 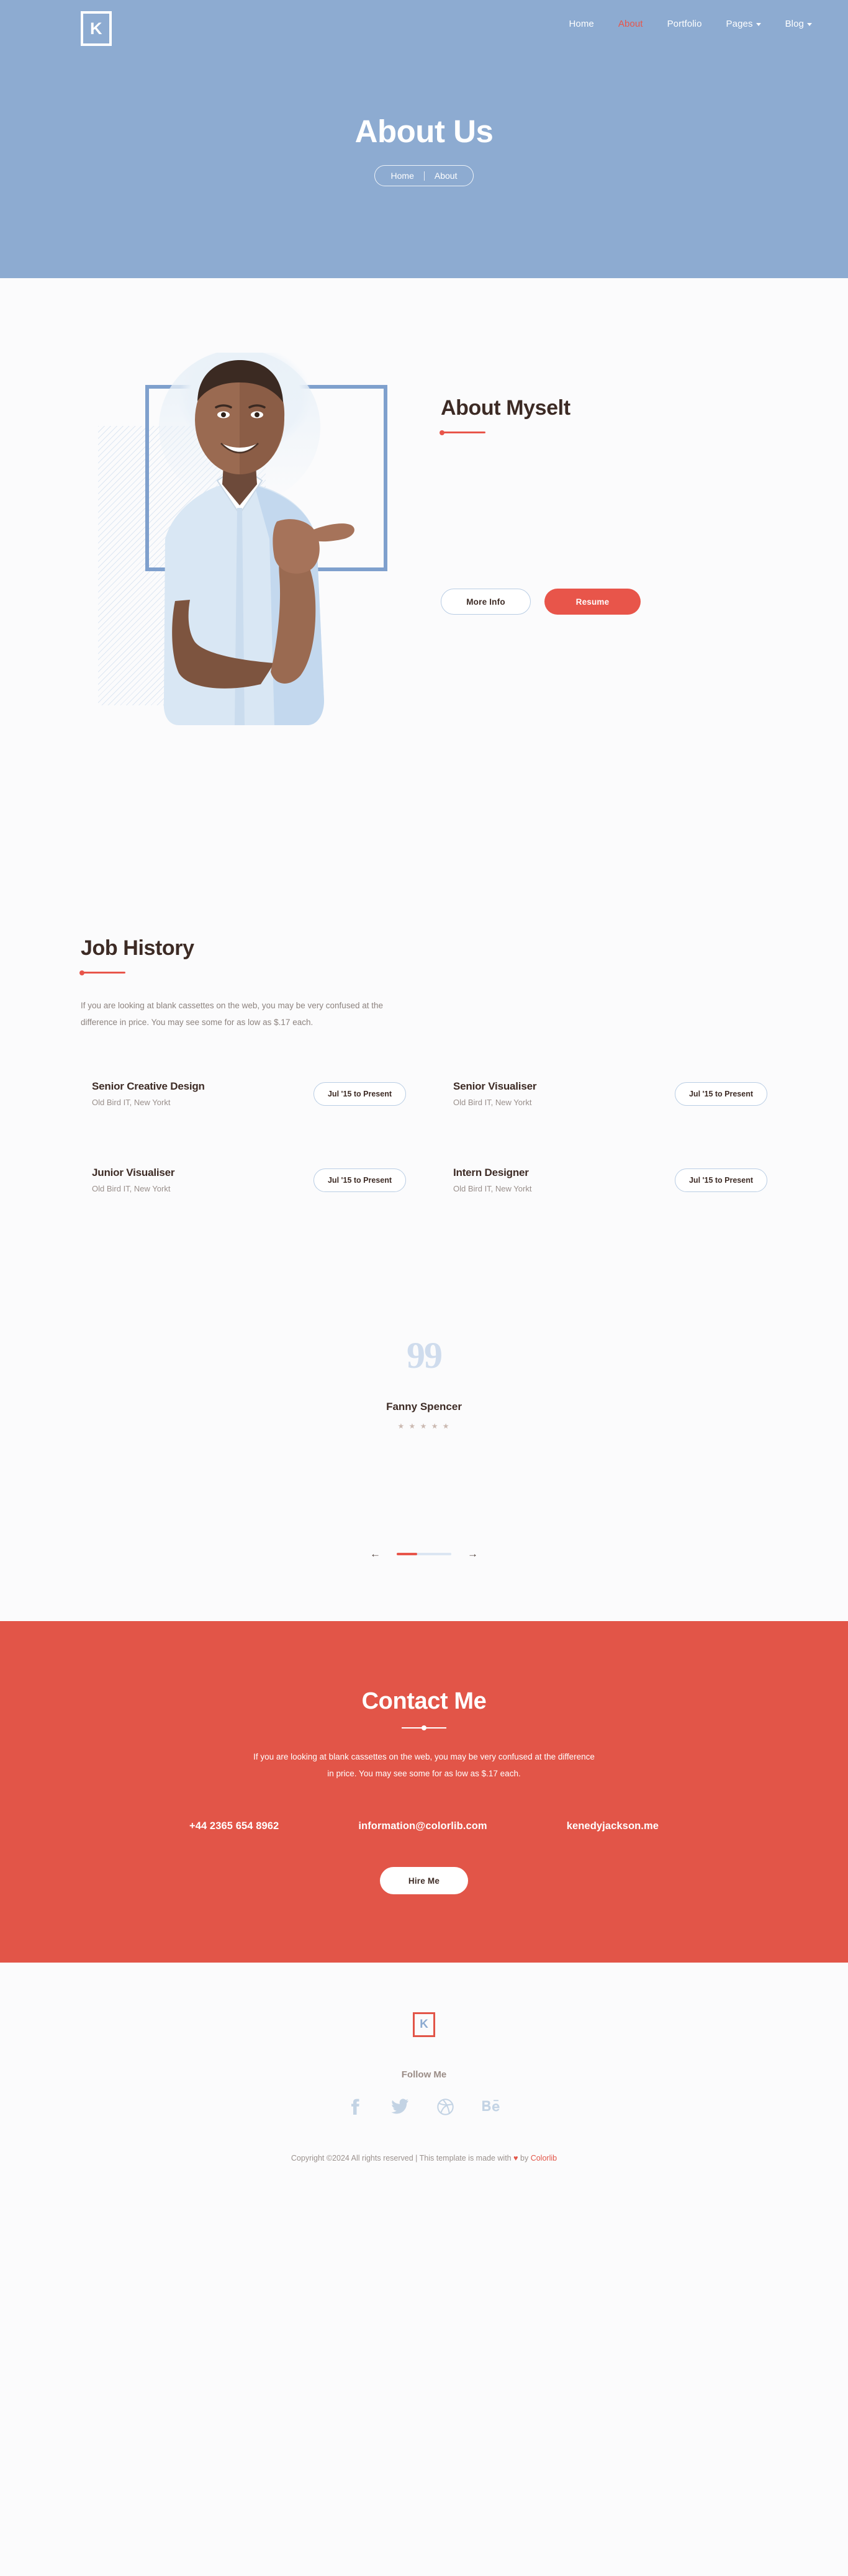 I want to click on hire-button-wrap: Hire Me, so click(x=424, y=1880).